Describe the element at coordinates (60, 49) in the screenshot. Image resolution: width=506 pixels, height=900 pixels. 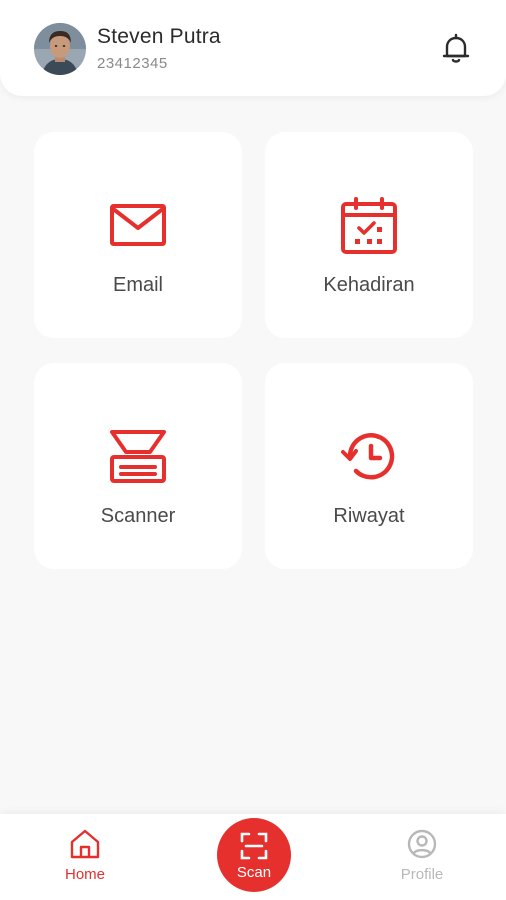
I see `avatar` at that location.